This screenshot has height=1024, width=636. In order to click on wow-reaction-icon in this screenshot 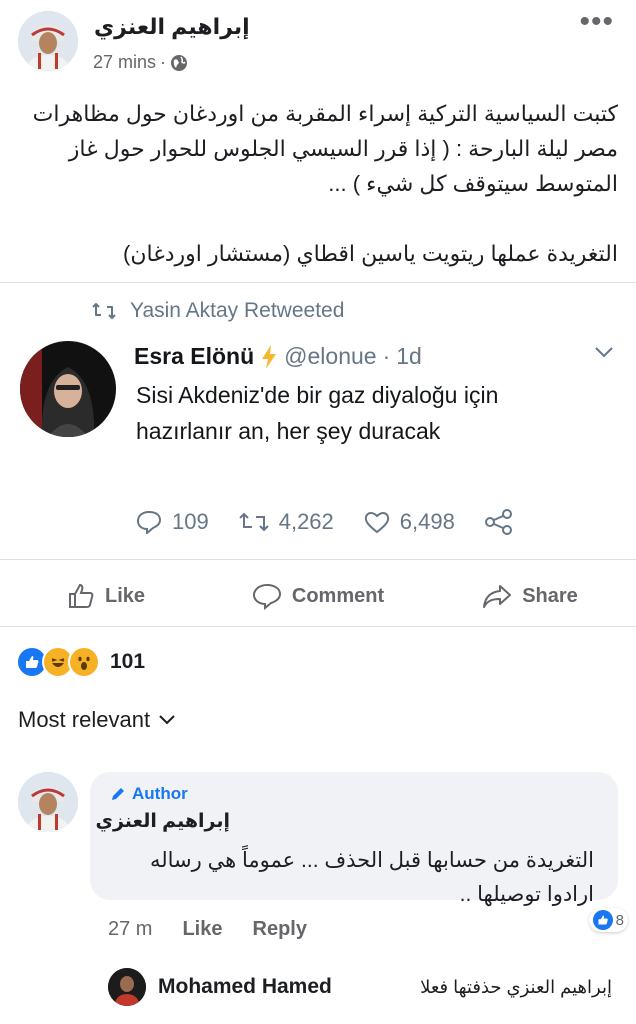, I will do `click(84, 662)`.